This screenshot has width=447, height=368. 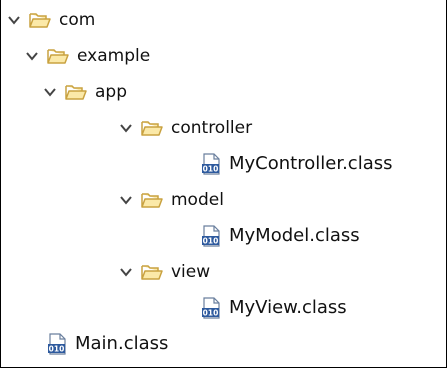 What do you see at coordinates (122, 343) in the screenshot?
I see `tree-node-label: Main.class` at bounding box center [122, 343].